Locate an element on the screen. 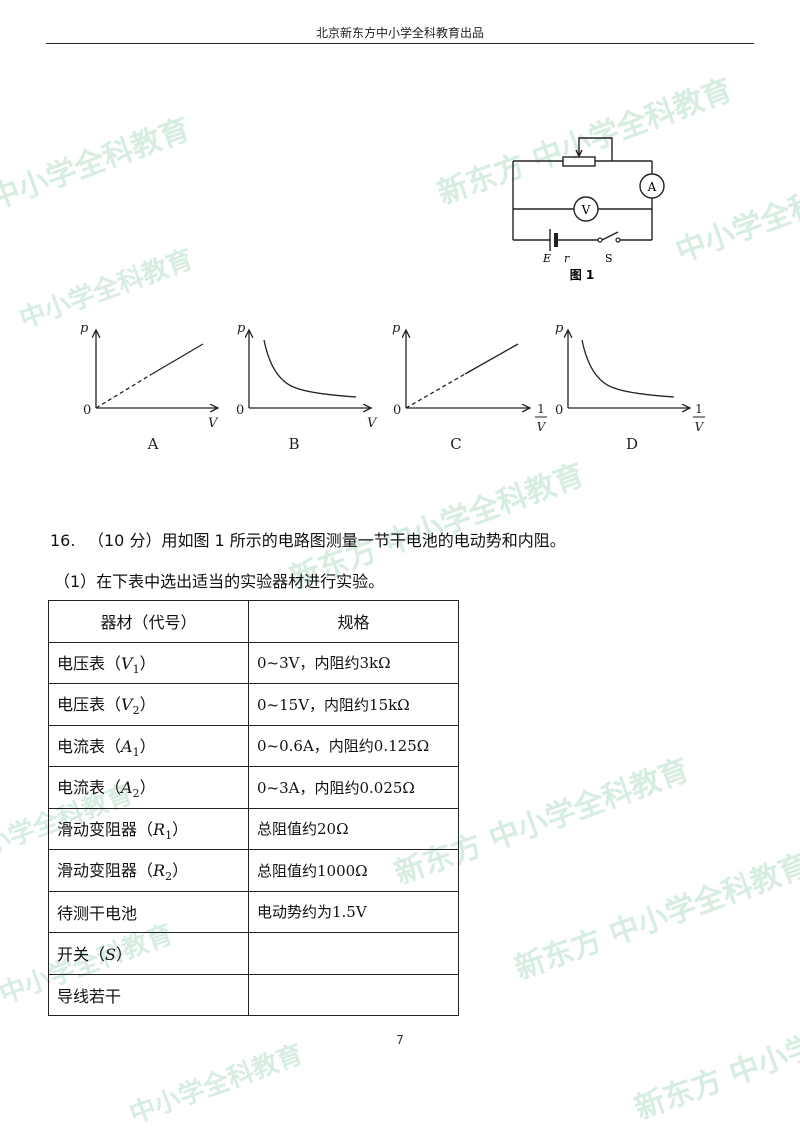  graph-b-origin: 0 is located at coordinates (240, 410).